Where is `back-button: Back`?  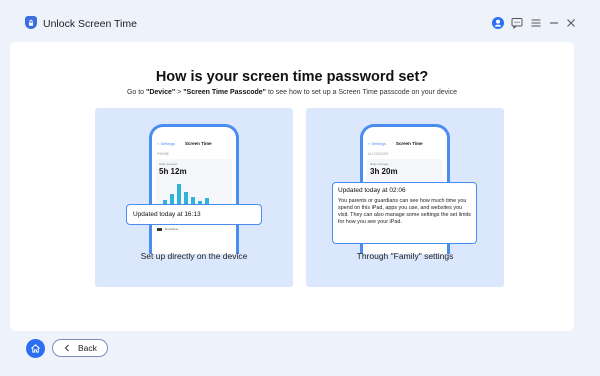
back-button: Back is located at coordinates (80, 348).